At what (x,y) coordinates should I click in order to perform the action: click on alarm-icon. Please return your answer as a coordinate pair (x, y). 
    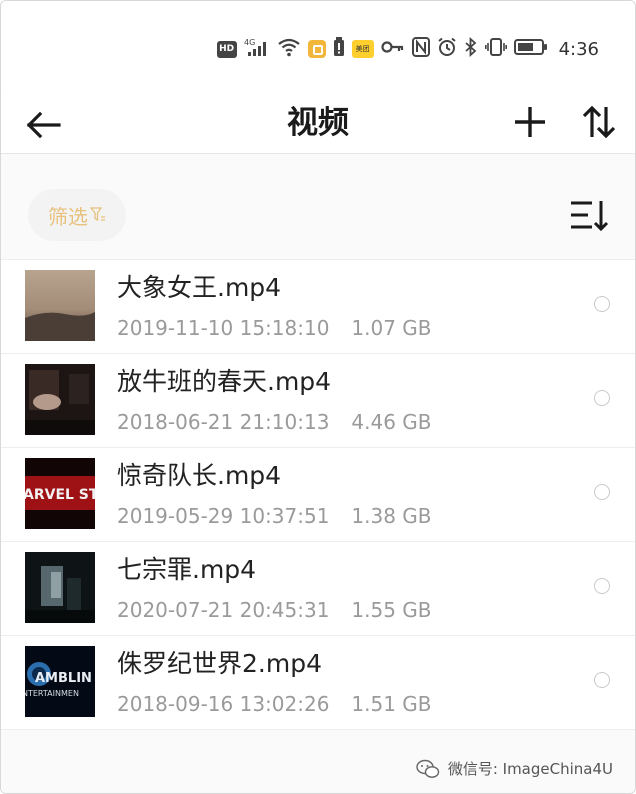
    Looking at the image, I should click on (447, 49).